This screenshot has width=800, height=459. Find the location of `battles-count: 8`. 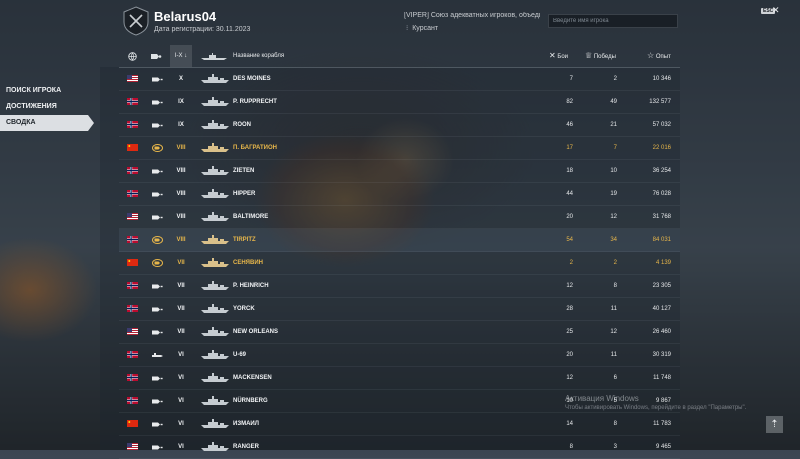

battles-count: 8 is located at coordinates (571, 447).